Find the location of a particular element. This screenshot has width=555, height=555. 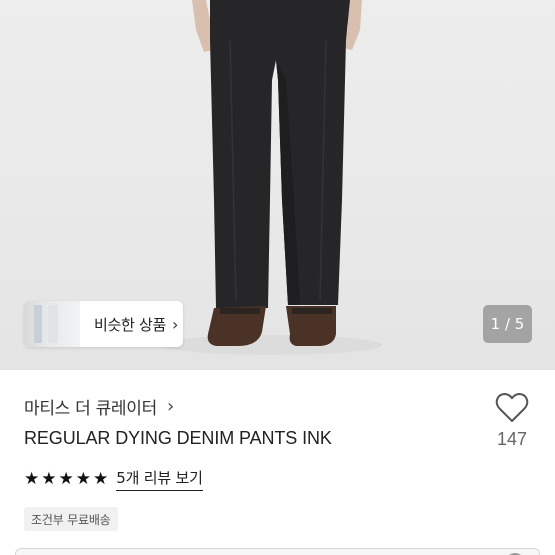

rating-stars: ★ ★ ★ ★ ★ is located at coordinates (66, 478).